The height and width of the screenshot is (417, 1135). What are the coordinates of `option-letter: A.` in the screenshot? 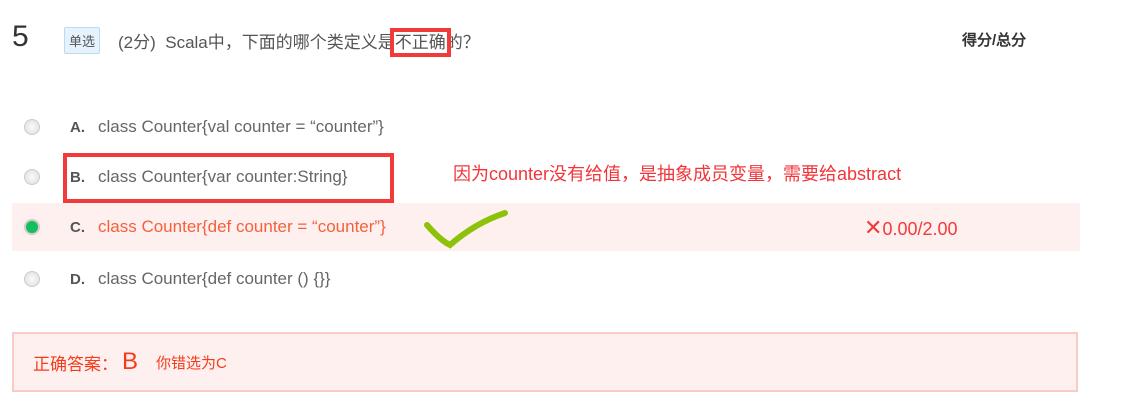 It's located at (77, 127).